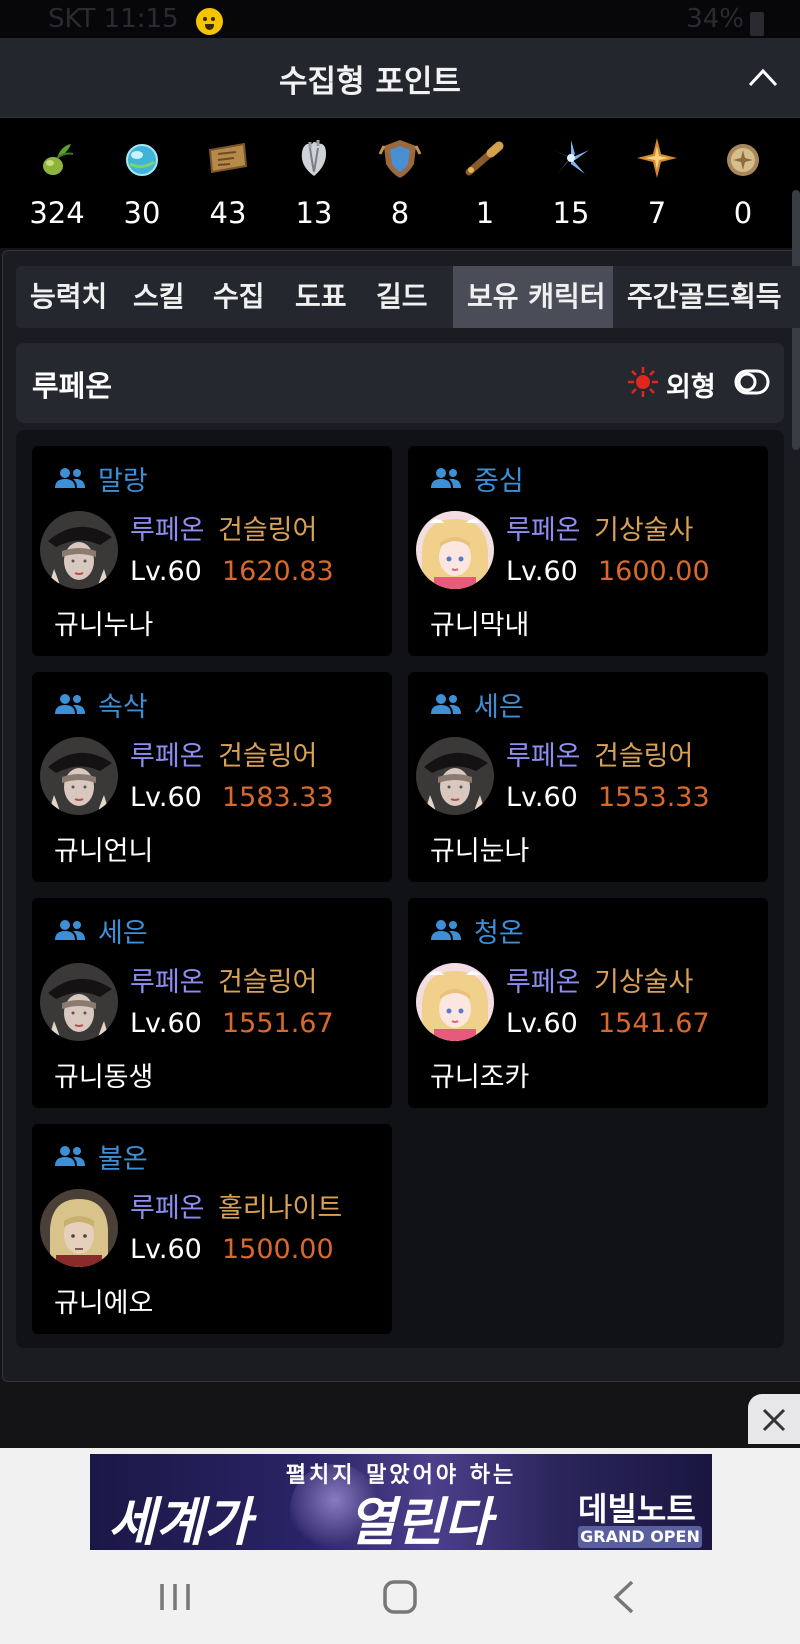 This screenshot has height=1644, width=800. What do you see at coordinates (280, 1208) in the screenshot?
I see `character-class: 홀리나이트` at bounding box center [280, 1208].